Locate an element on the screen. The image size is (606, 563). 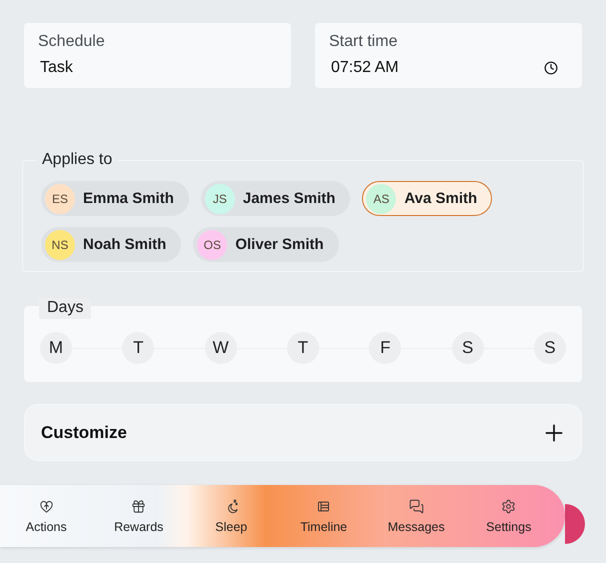
nav-item: Messages is located at coordinates (416, 516).